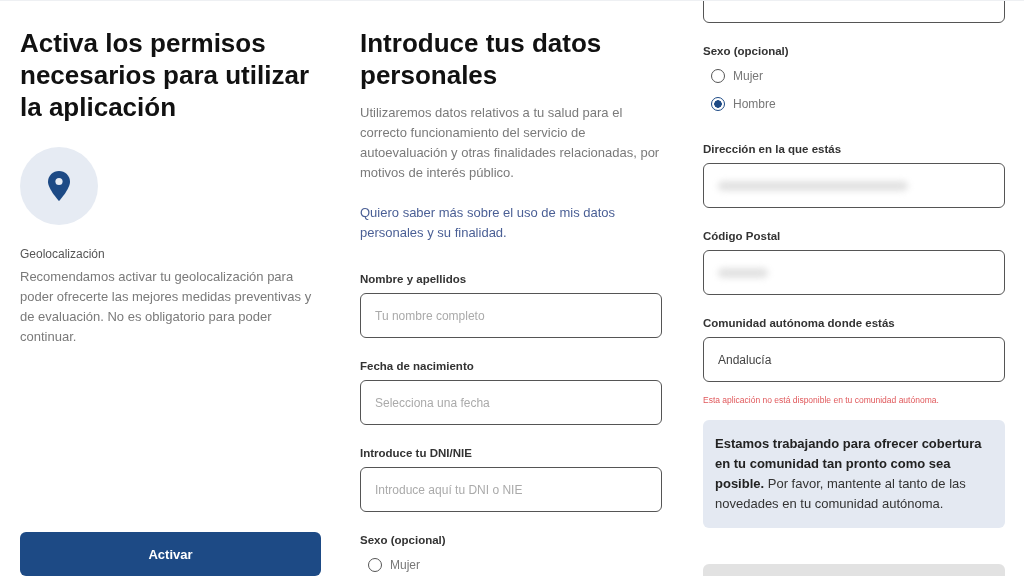 The image size is (1024, 576). What do you see at coordinates (63, 254) in the screenshot?
I see `permission-name: Geolocalización` at bounding box center [63, 254].